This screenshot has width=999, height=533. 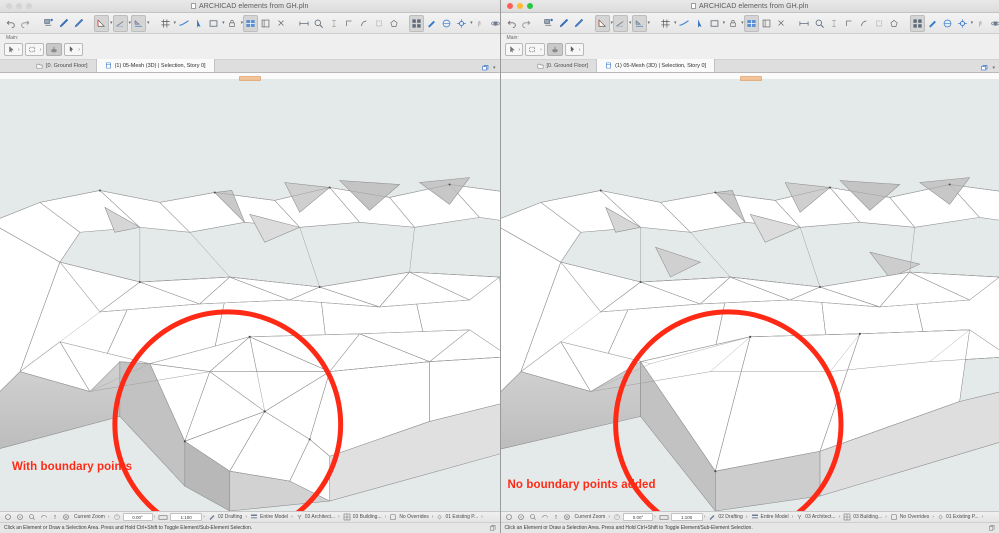 I want to click on paint-button, so click(x=932, y=23).